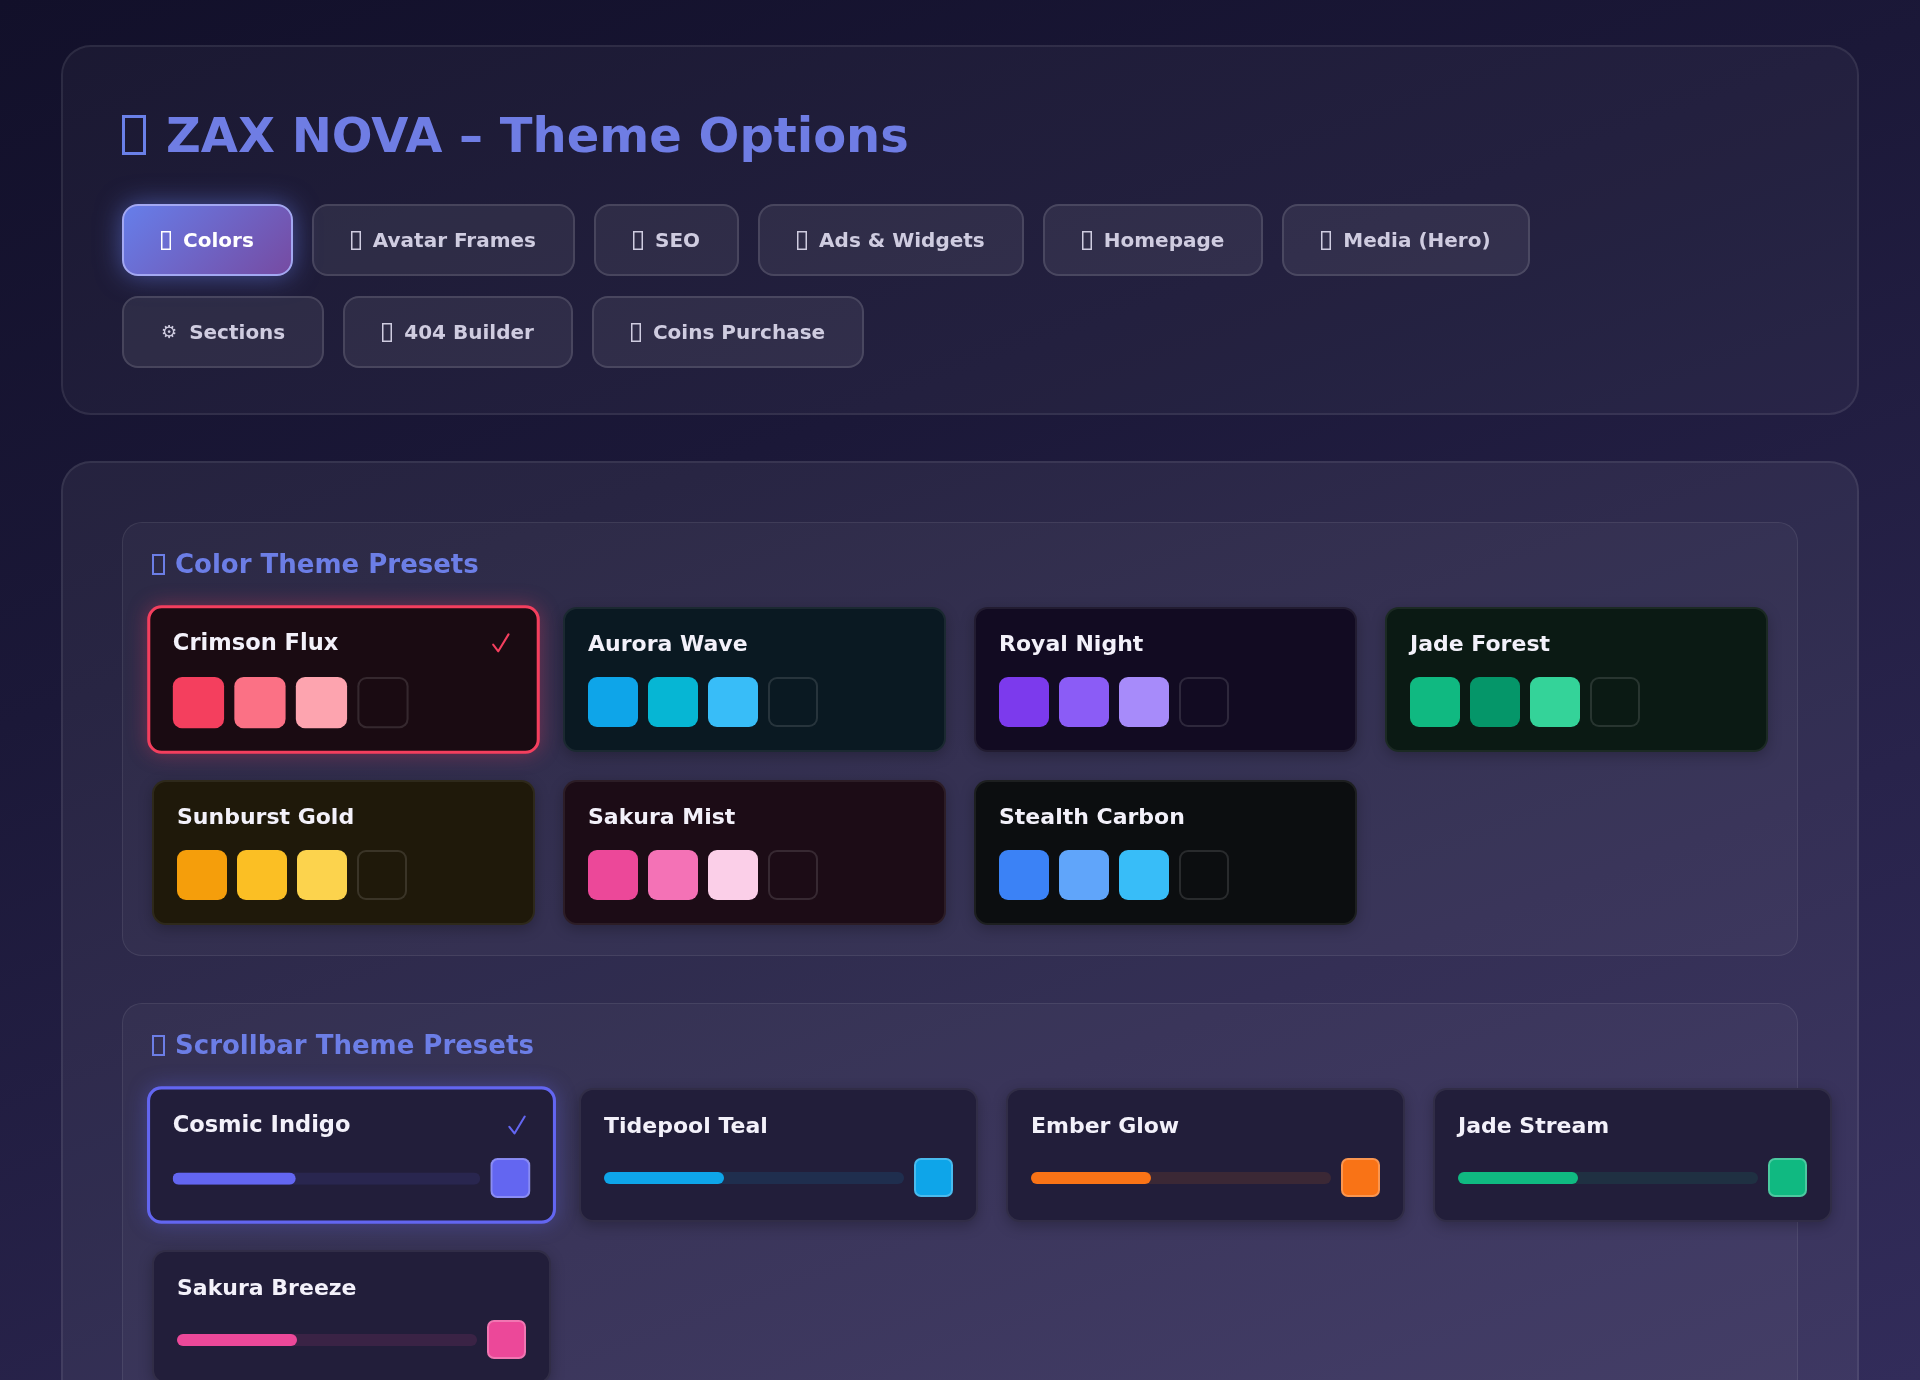  I want to click on scrollbar-theme-card: Ember Glow, so click(1205, 1155).